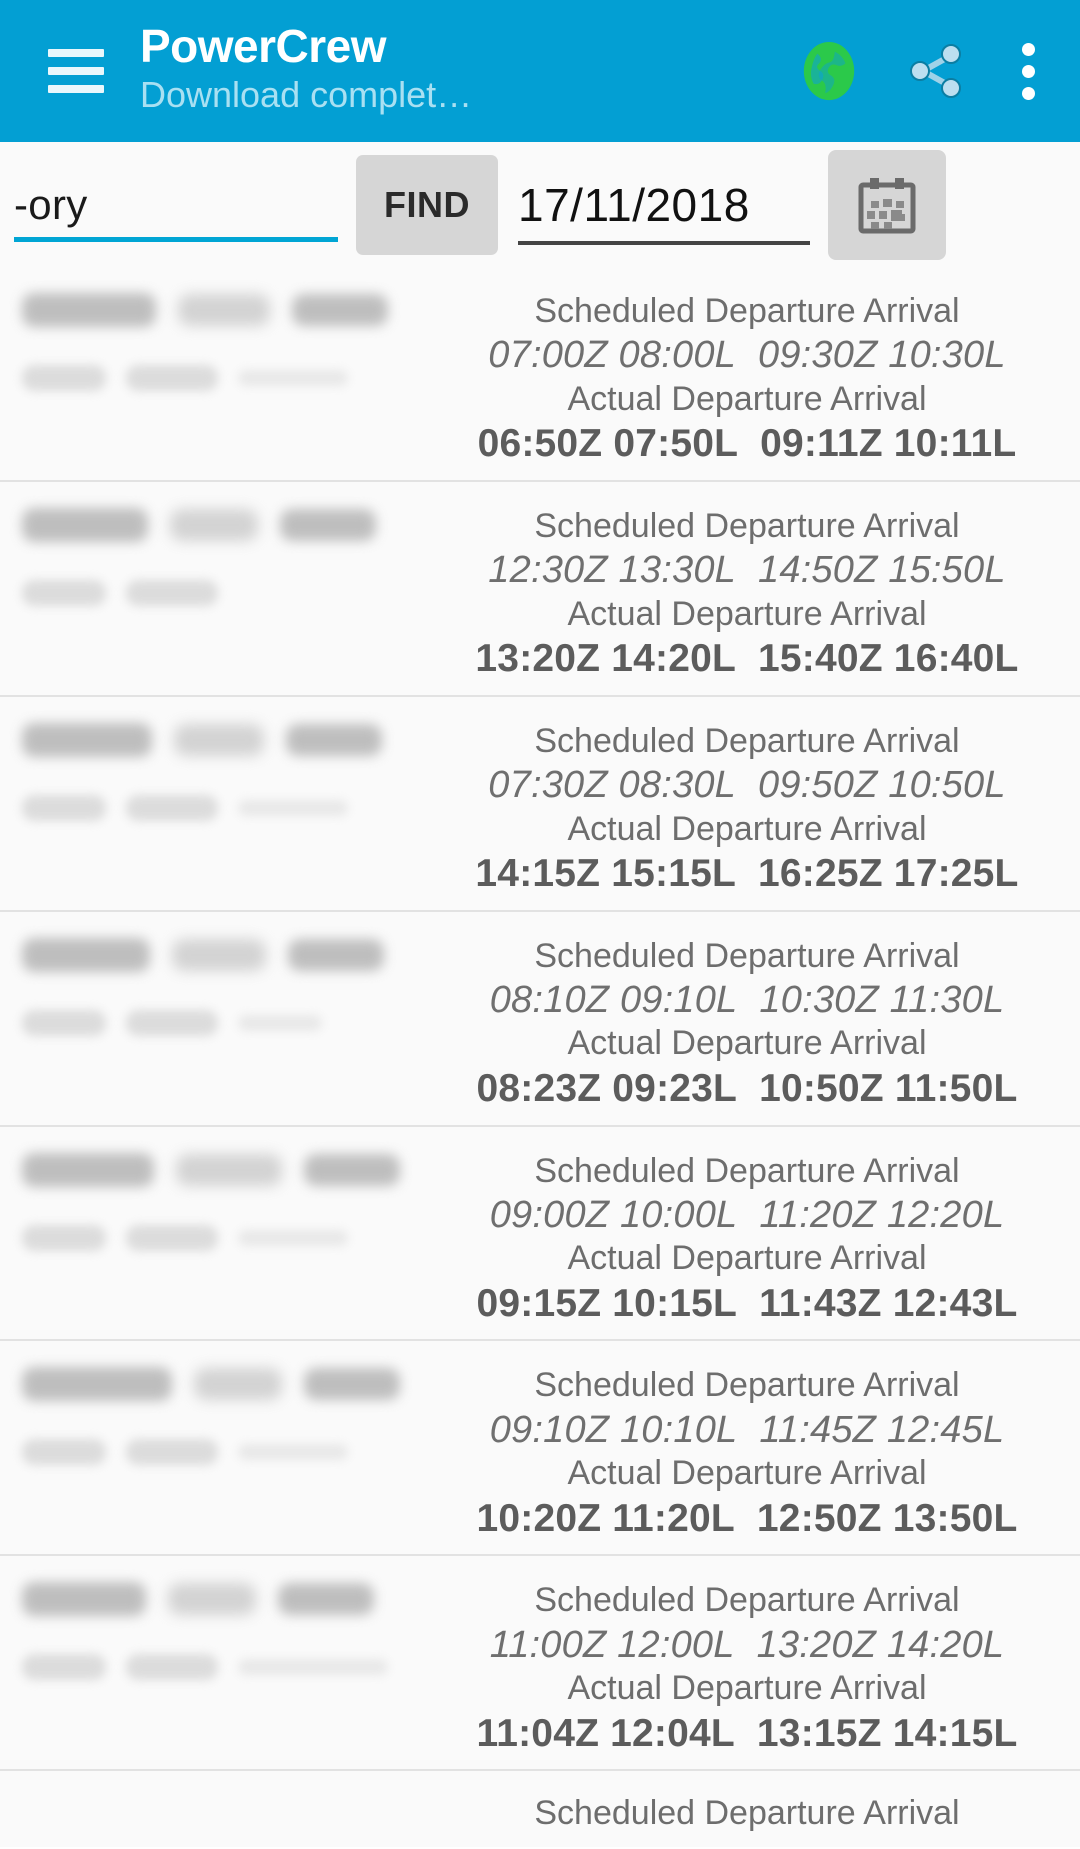 The width and height of the screenshot is (1080, 1849). Describe the element at coordinates (747, 444) in the screenshot. I see `actual-times: 06:50Z 07:50L 09:11Z 10:11L` at that location.